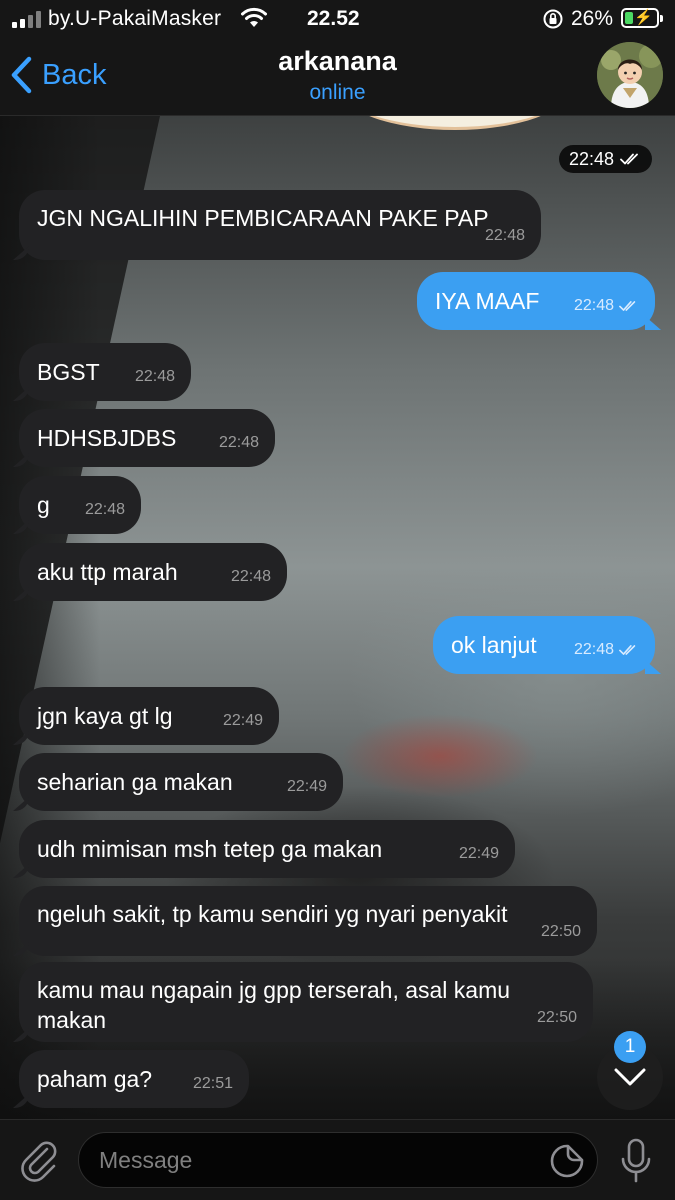 Image resolution: width=675 pixels, height=1200 pixels. I want to click on battery-charging-icon: ⚡, so click(642, 18).